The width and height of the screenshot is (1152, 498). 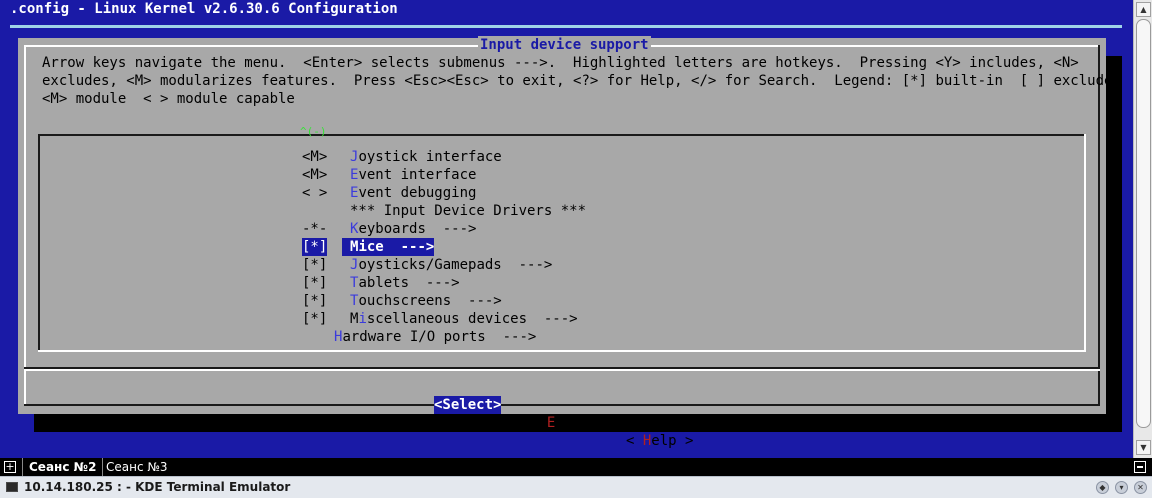 I want to click on menu-item-label: Joysticks/Gamepads --->, so click(x=451, y=265).